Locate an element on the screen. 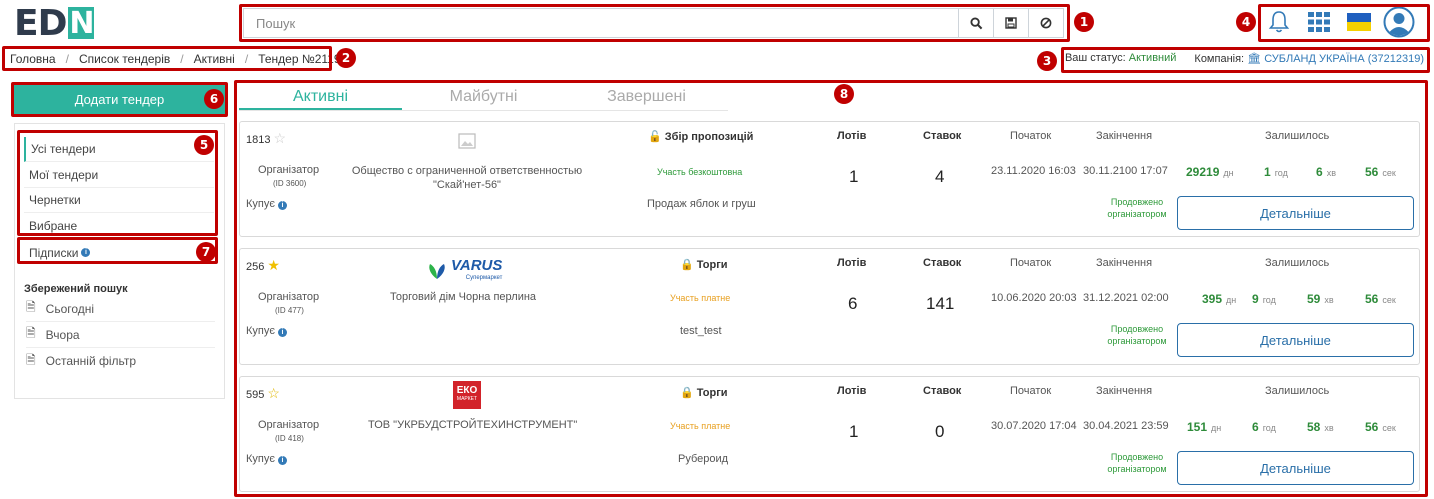 The height and width of the screenshot is (499, 1434). saved-search-label: Сьогодні is located at coordinates (70, 308).